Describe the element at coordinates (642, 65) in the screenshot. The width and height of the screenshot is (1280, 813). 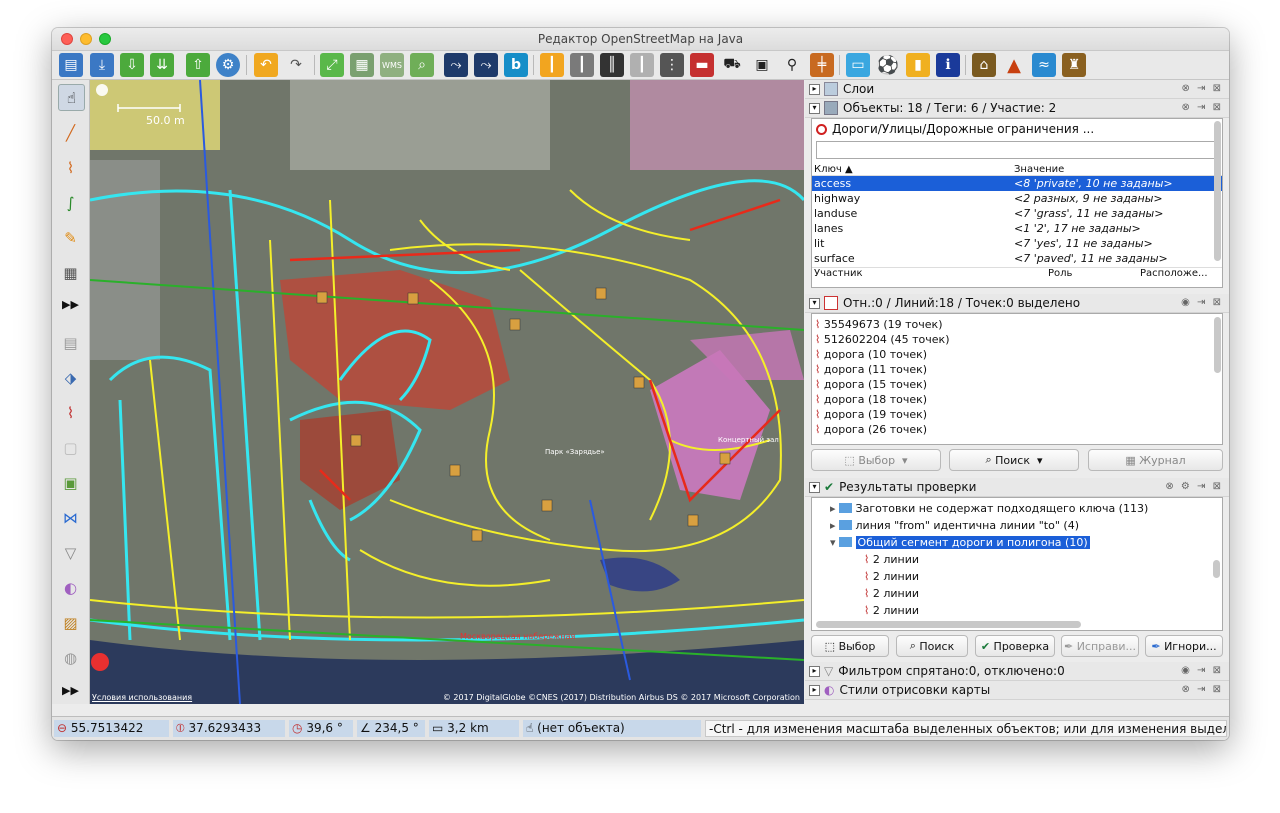
I see `road-light-icon: ┃` at that location.